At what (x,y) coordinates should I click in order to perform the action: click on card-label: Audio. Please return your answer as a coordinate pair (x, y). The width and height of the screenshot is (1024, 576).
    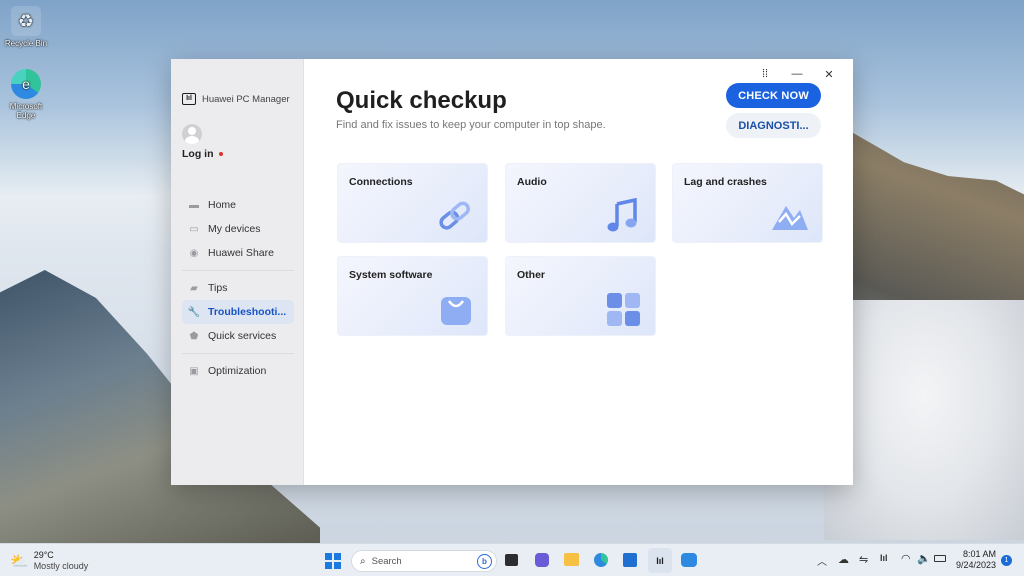
    Looking at the image, I should click on (532, 182).